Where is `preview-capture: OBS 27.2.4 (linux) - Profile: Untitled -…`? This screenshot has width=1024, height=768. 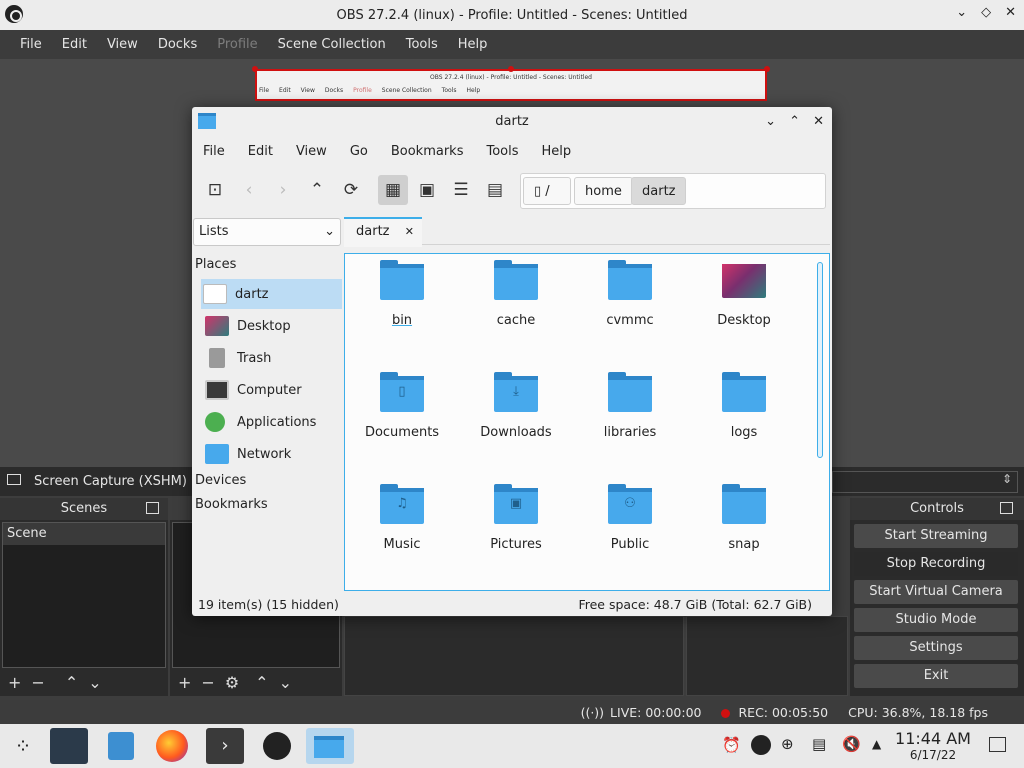
preview-capture: OBS 27.2.4 (linux) - Profile: Untitled -… is located at coordinates (511, 85).